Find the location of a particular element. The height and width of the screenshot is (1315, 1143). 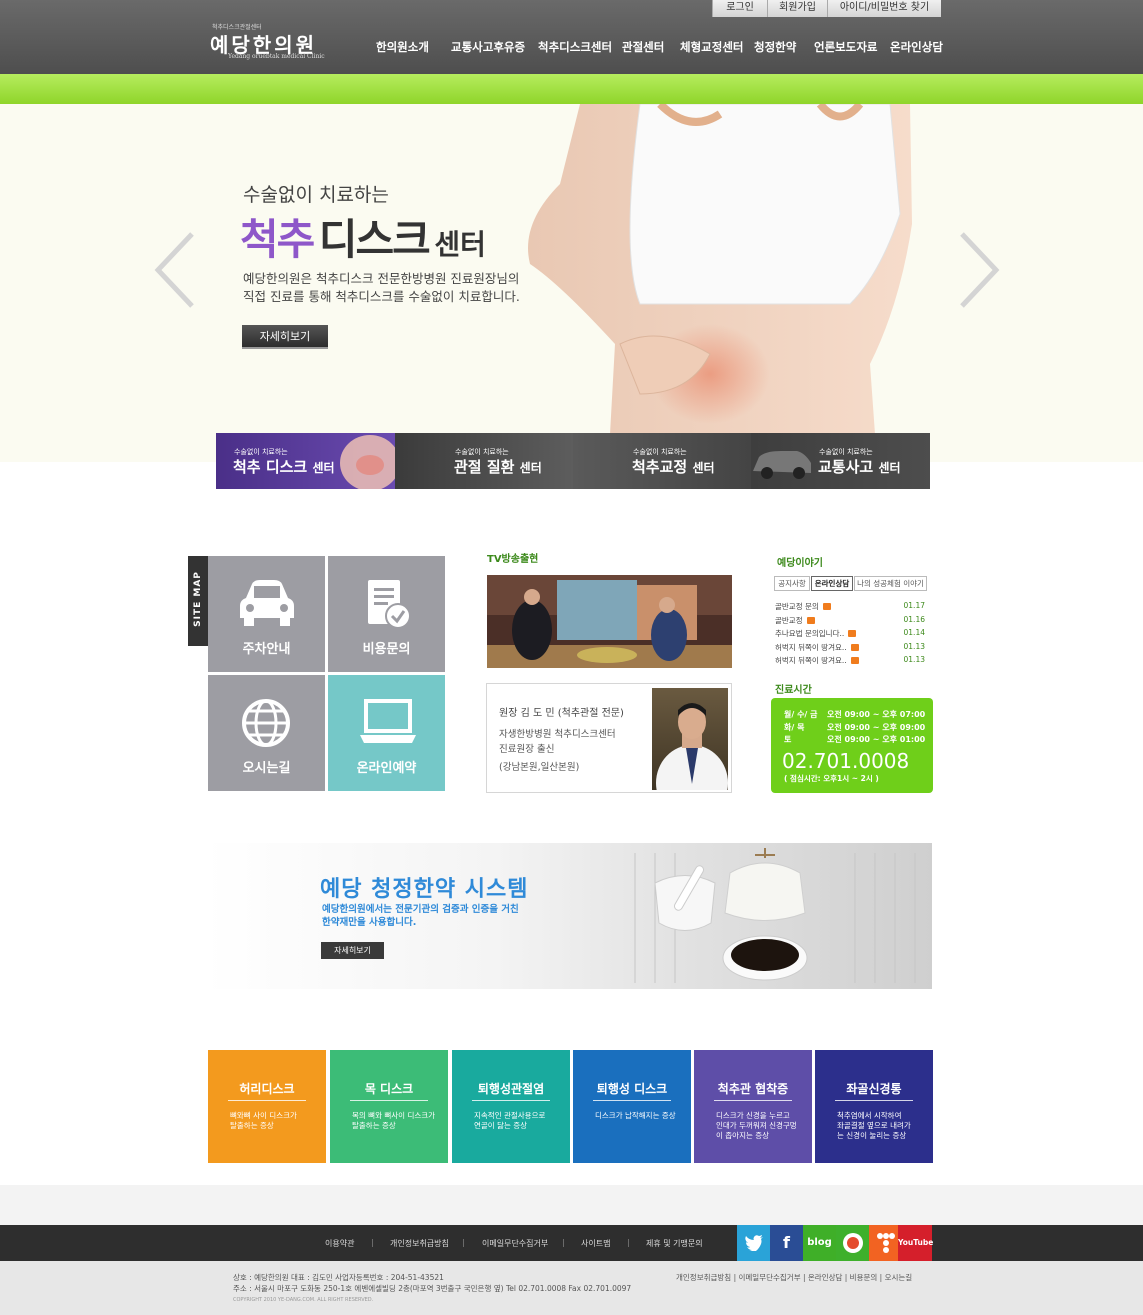

sitemap-tag-label: SITE MAP is located at coordinates (198, 599).